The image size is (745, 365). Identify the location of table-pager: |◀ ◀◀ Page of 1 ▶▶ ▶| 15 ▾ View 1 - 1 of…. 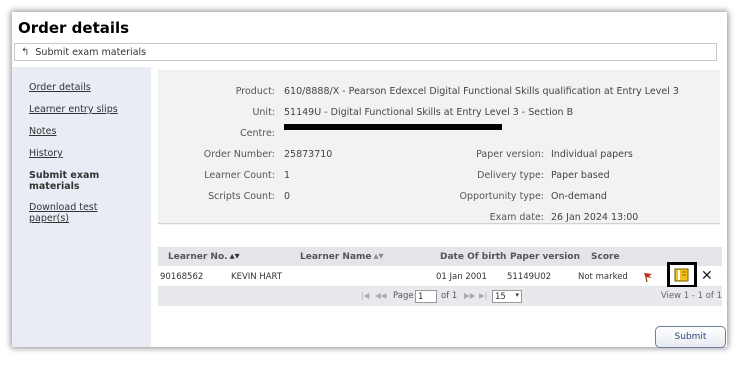
(440, 296).